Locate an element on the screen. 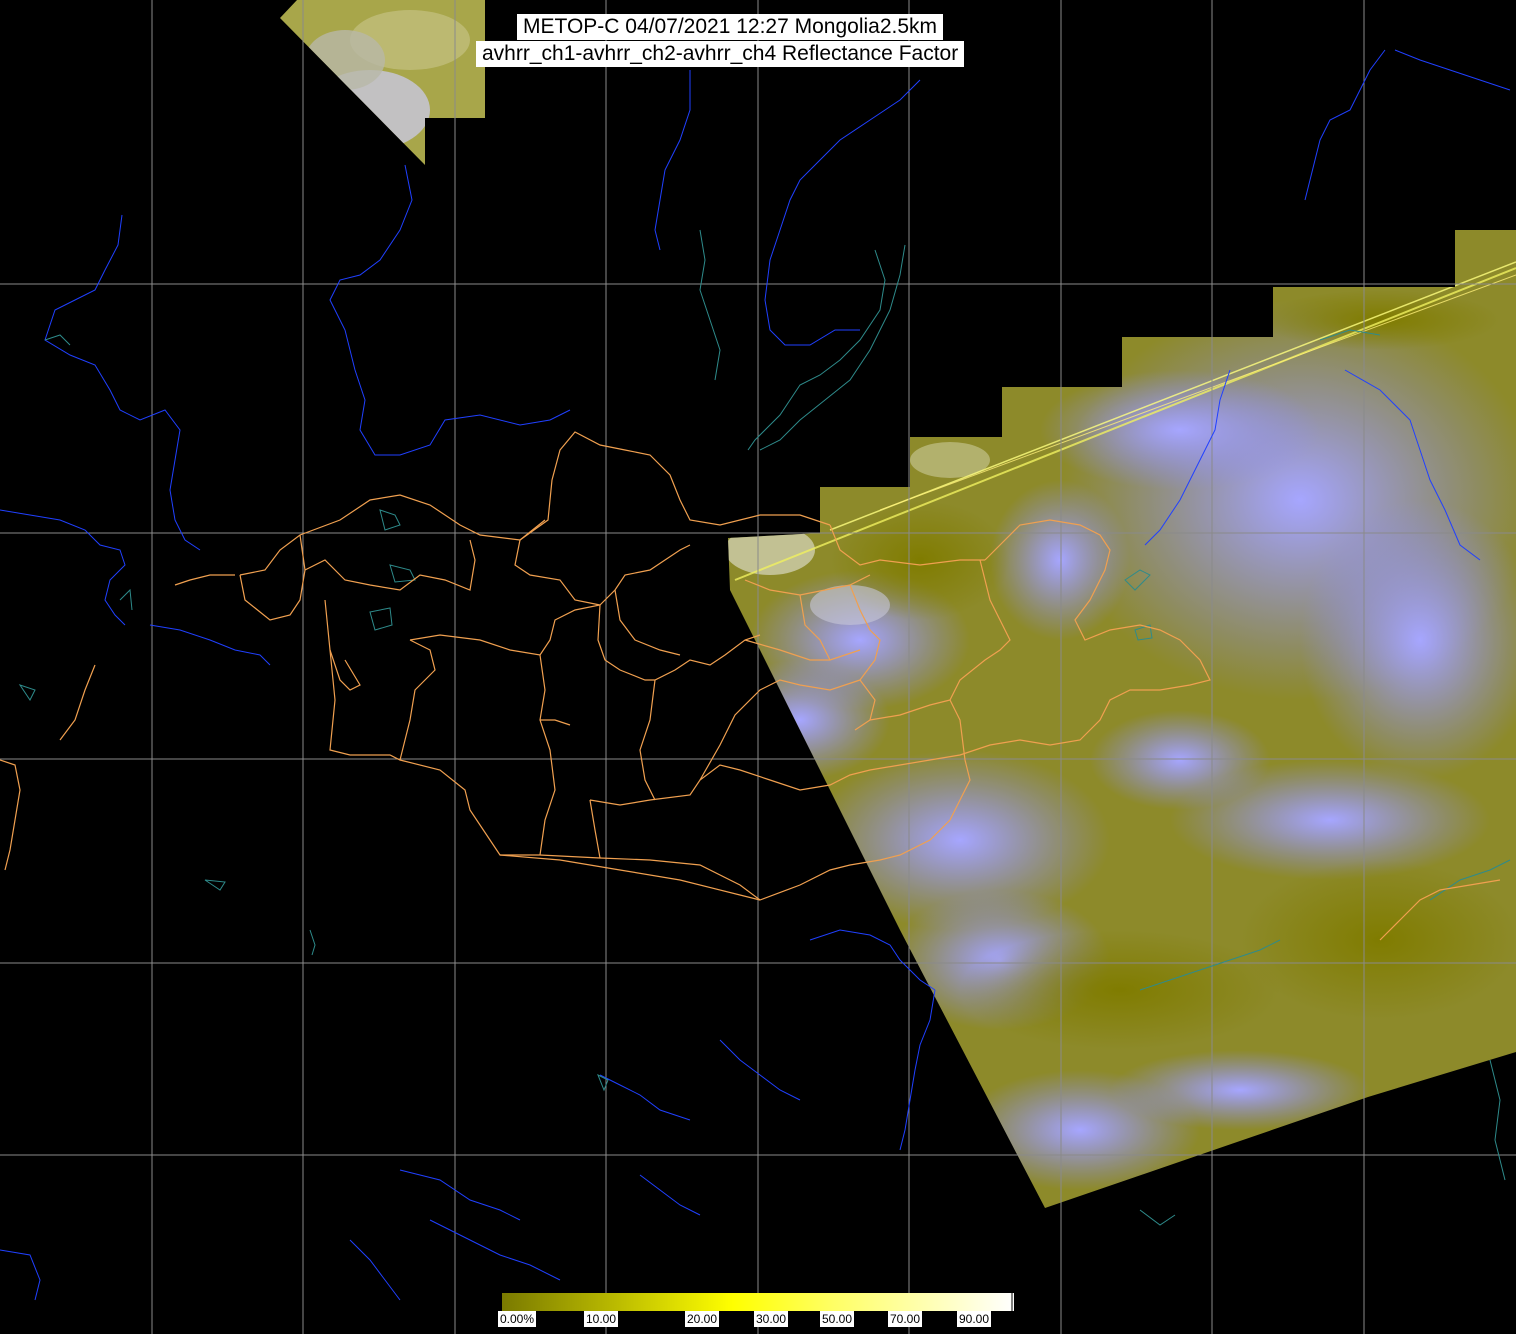 The image size is (1516, 1334). colorbar-label-2: 20.00 is located at coordinates (702, 1319).